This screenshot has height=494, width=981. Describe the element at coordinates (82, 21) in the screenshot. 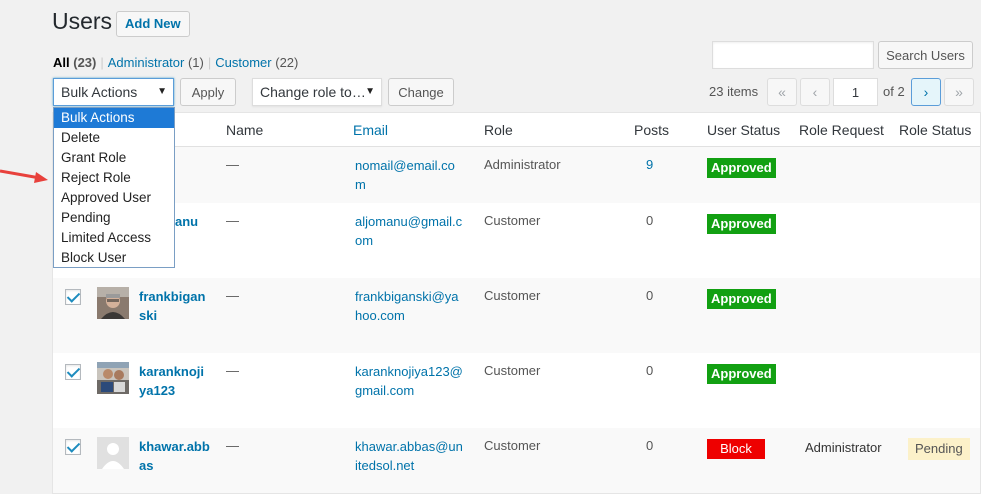

I see `page-title: Users` at that location.